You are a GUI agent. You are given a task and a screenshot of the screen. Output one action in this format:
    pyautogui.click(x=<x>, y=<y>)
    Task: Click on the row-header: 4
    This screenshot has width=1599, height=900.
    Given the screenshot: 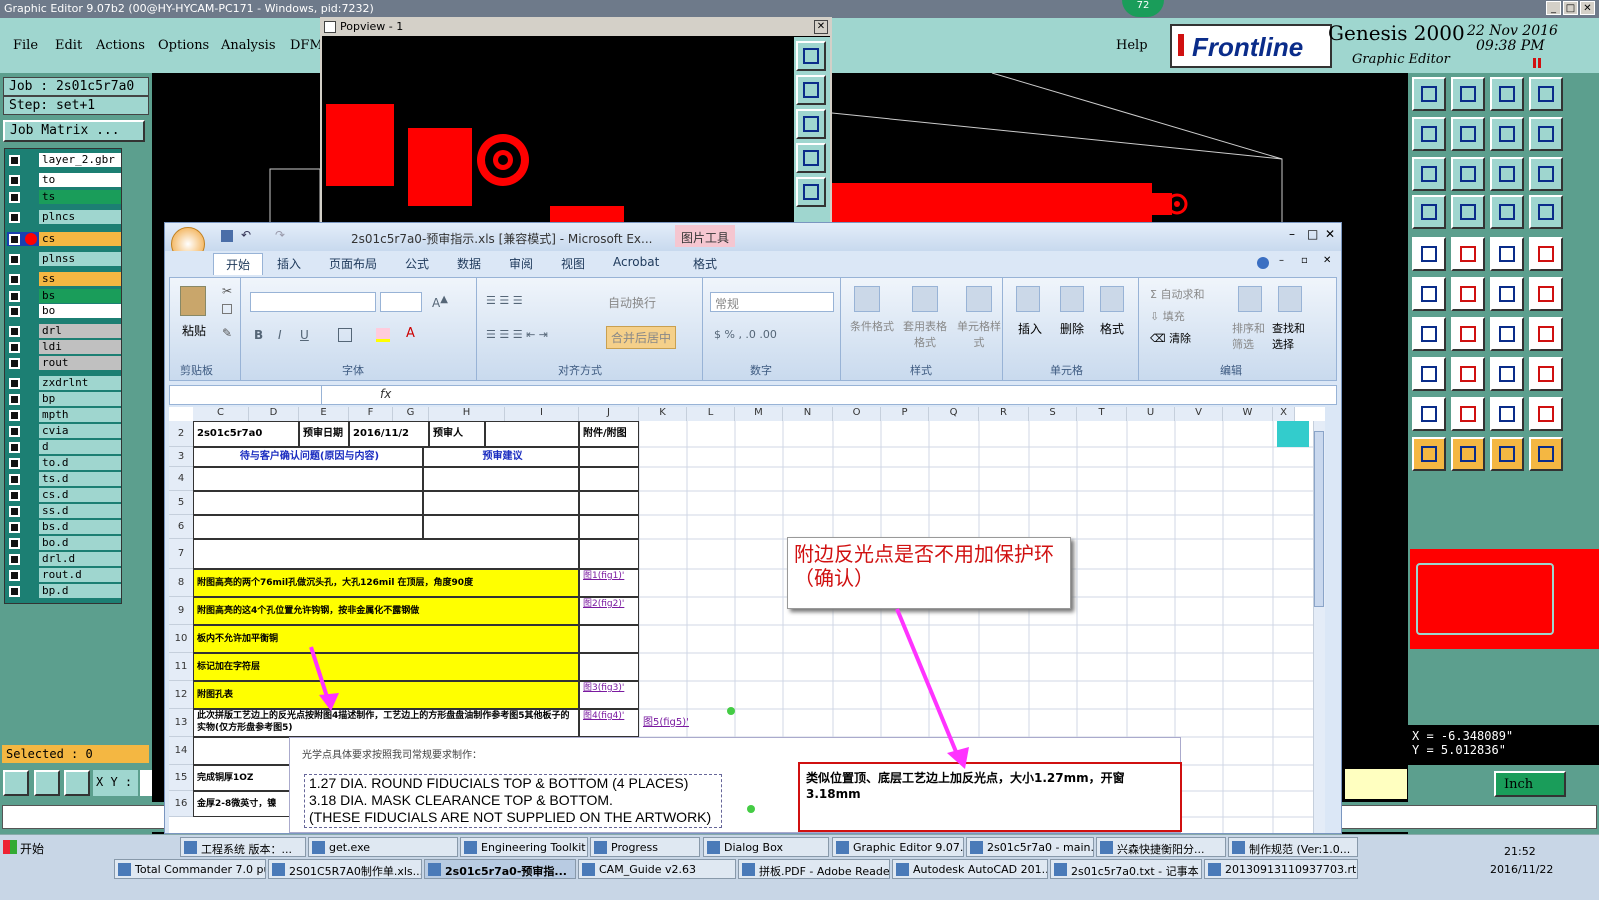 What is the action you would take?
    pyautogui.click(x=181, y=479)
    